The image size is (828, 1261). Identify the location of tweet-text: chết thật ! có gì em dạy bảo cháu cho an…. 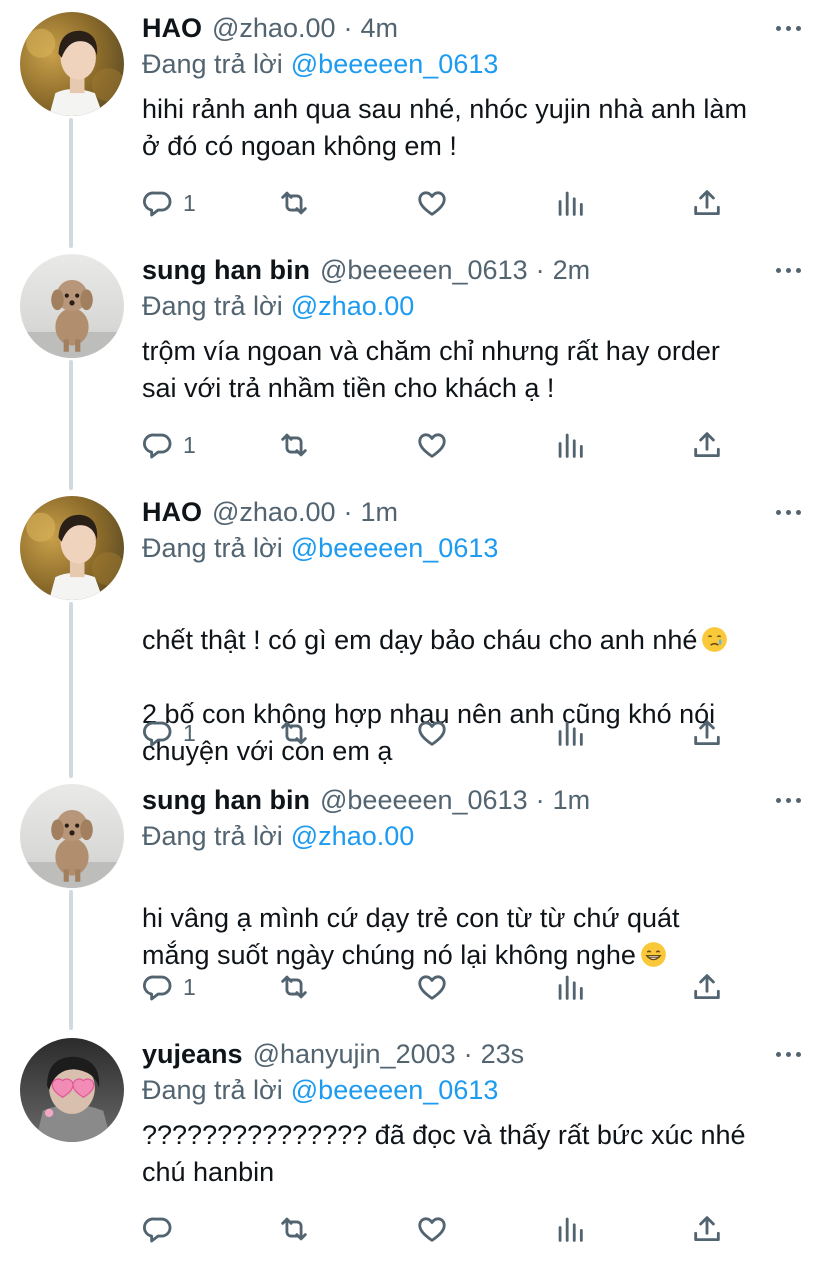
(477, 696).